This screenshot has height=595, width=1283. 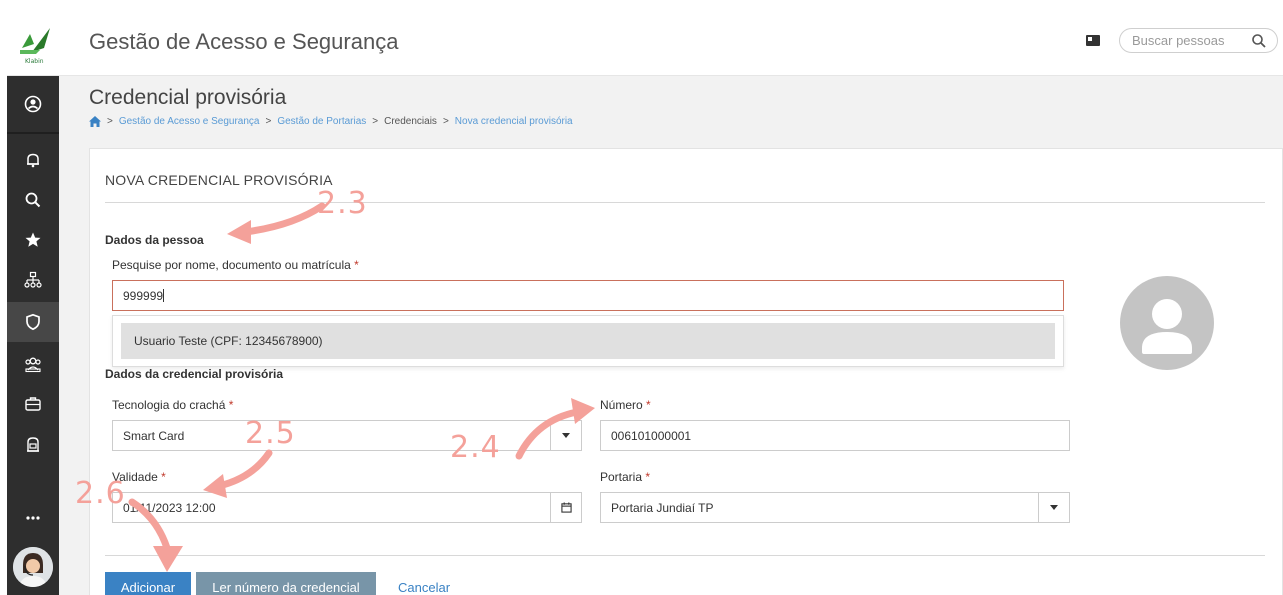 I want to click on sidebar-item-notifications, so click(x=33, y=160).